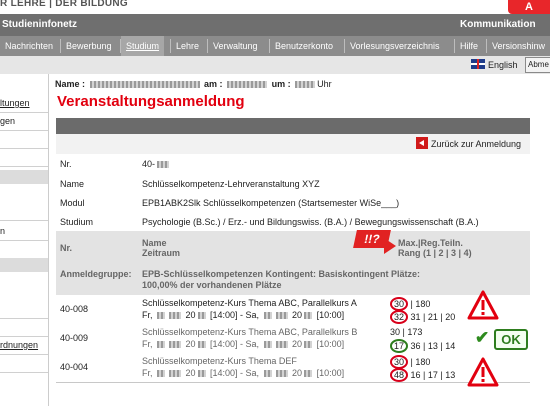 This screenshot has height=406, width=550. I want to click on back-to-registration-link: Zurück zur Anmeldung, so click(476, 144).